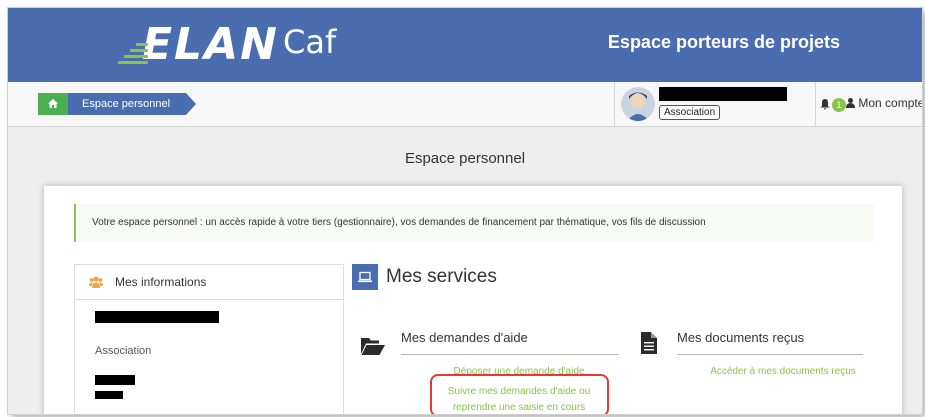 The width and height of the screenshot is (925, 417). I want to click on bell-icon, so click(825, 104).